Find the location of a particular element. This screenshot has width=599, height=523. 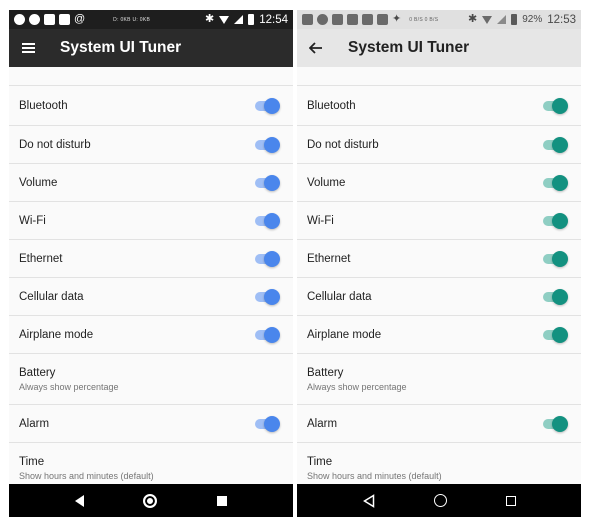

status-bar: @ D: 0KB U: 0KB ✱ 12:54 is located at coordinates (151, 19).